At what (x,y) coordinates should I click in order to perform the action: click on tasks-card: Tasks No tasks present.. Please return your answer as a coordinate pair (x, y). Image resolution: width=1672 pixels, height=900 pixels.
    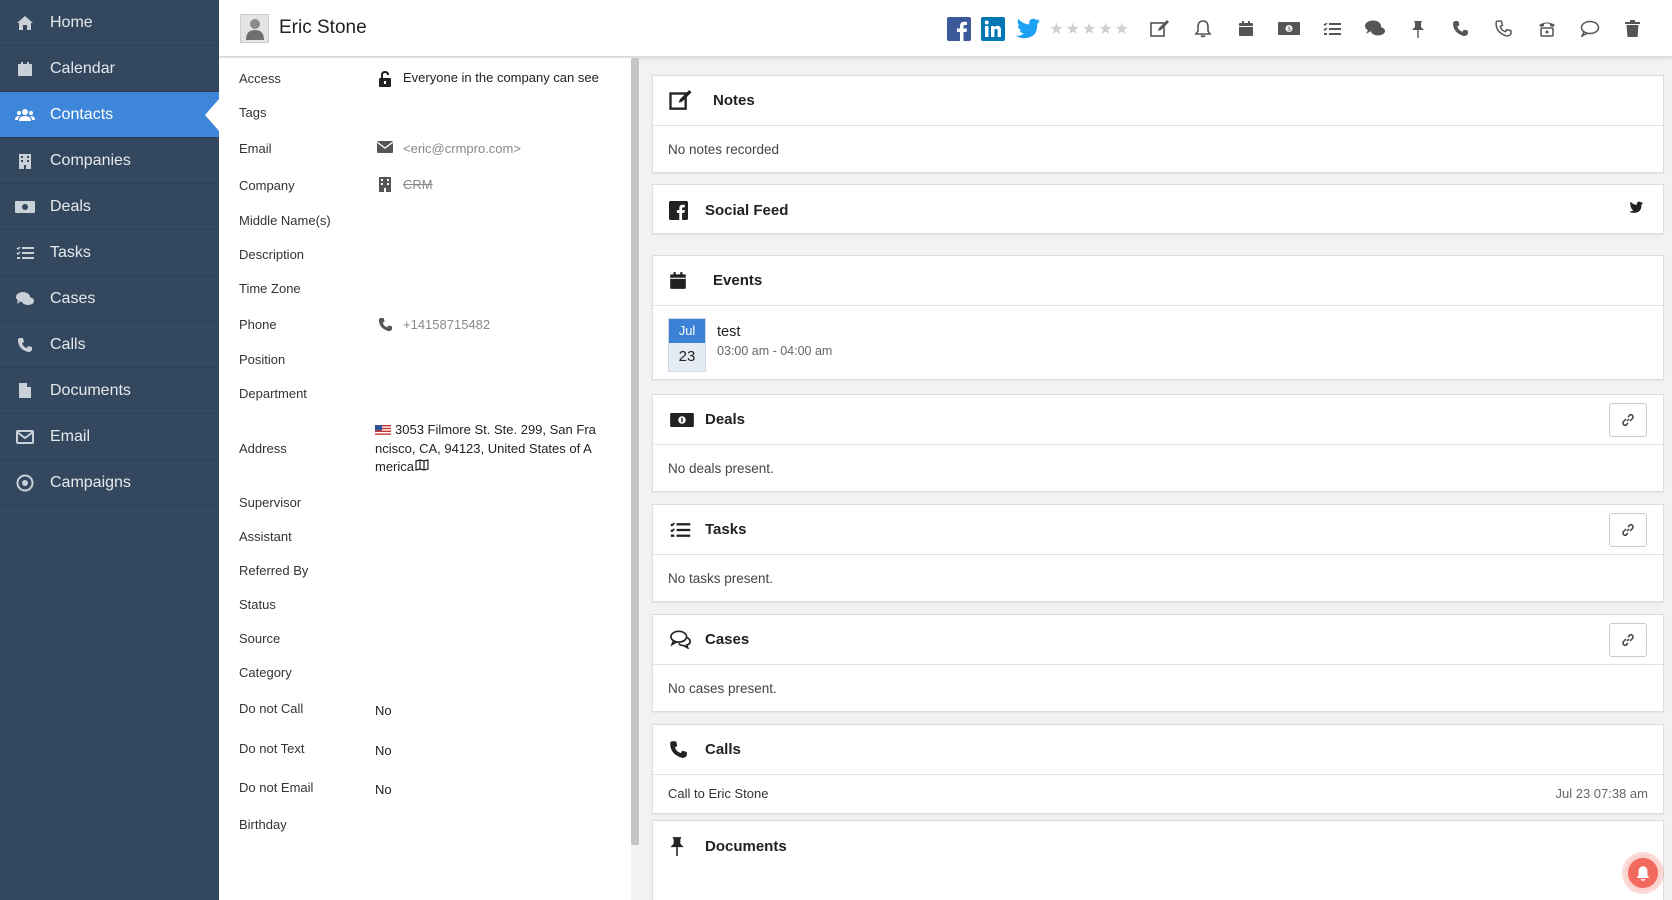
    Looking at the image, I should click on (1158, 553).